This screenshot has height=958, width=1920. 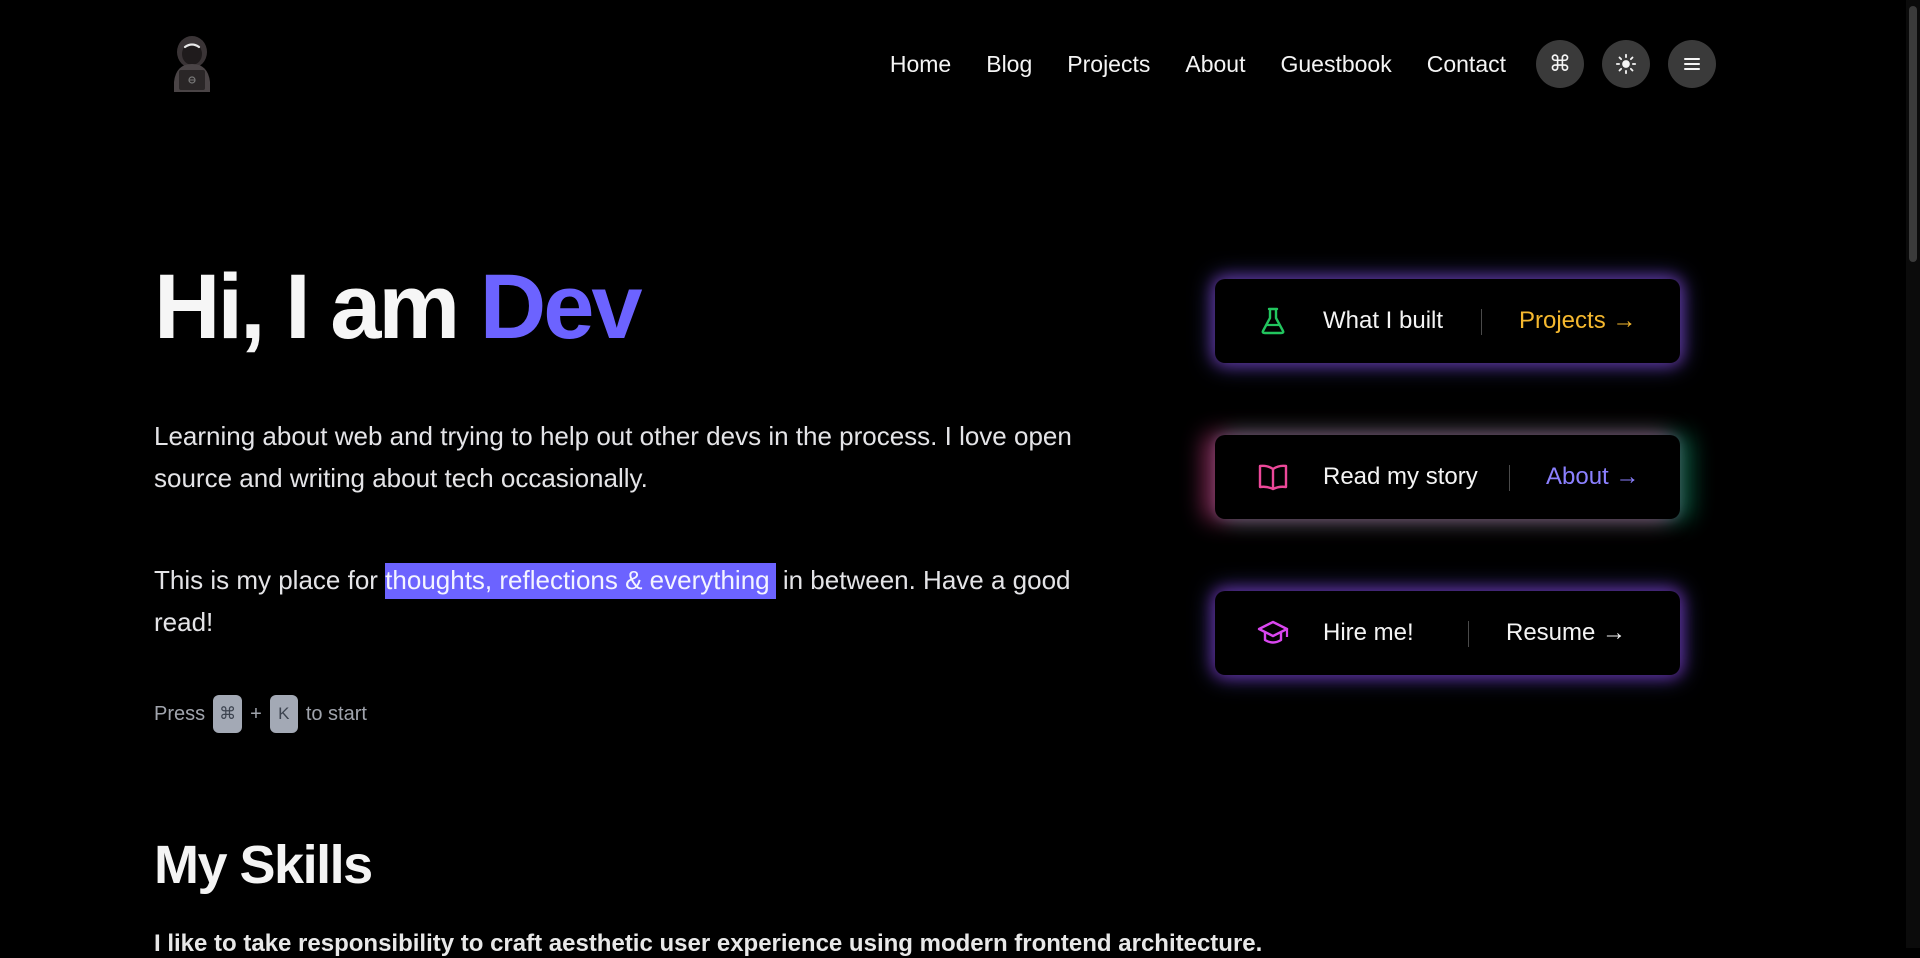 I want to click on highlighted-text: thoughts, reflections & everything, so click(x=580, y=581).